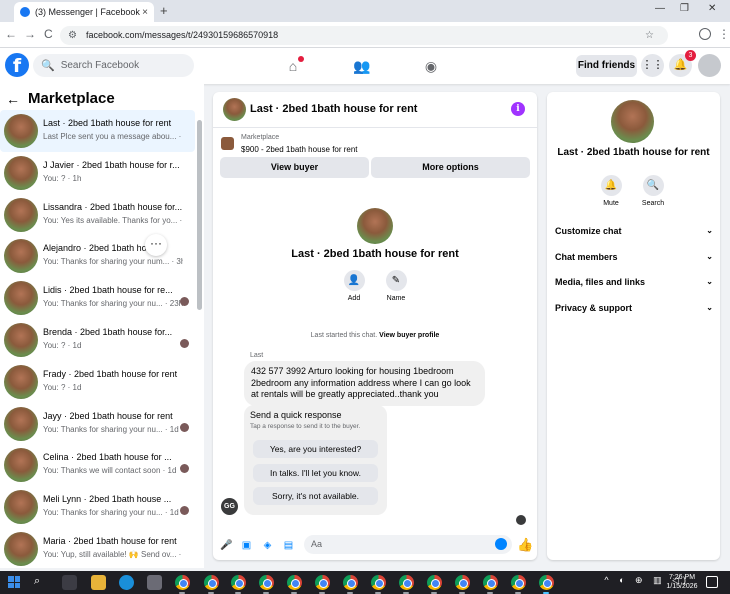  I want to click on chat-header: Last · 2bed 1bath house for rent i, so click(375, 110).